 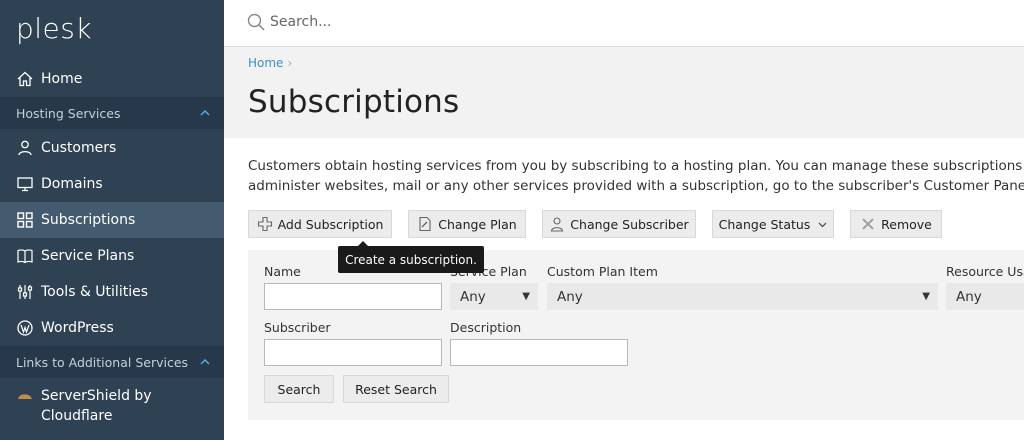 I want to click on button-label: Add Subscription, so click(x=330, y=224).